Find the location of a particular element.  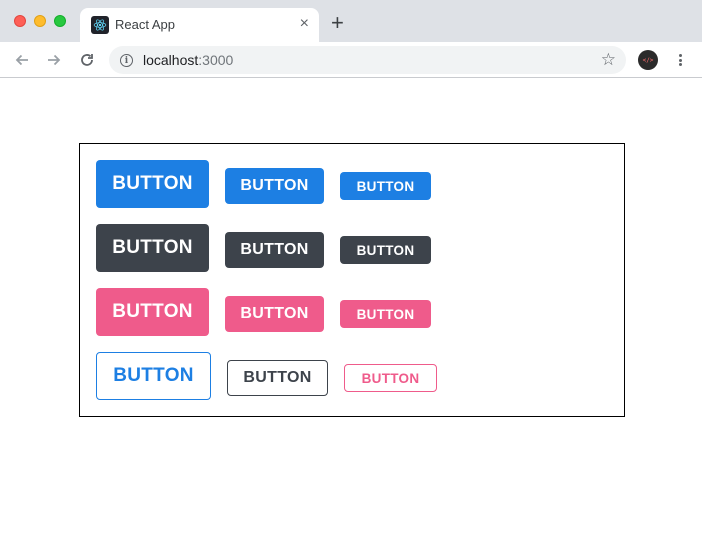

info-icon: i is located at coordinates (126, 60).